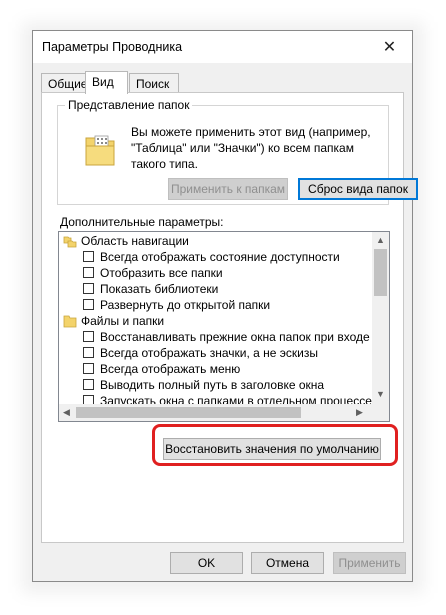  Describe the element at coordinates (359, 412) in the screenshot. I see `scroll-right-icon: ▶` at that location.